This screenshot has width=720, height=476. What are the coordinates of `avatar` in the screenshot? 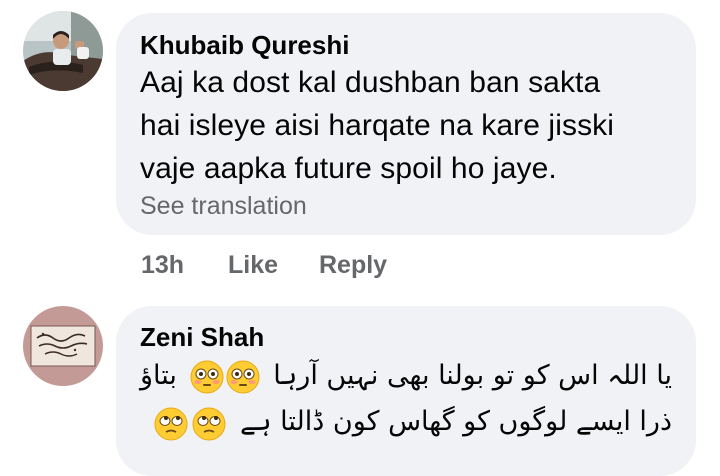 It's located at (63, 346).